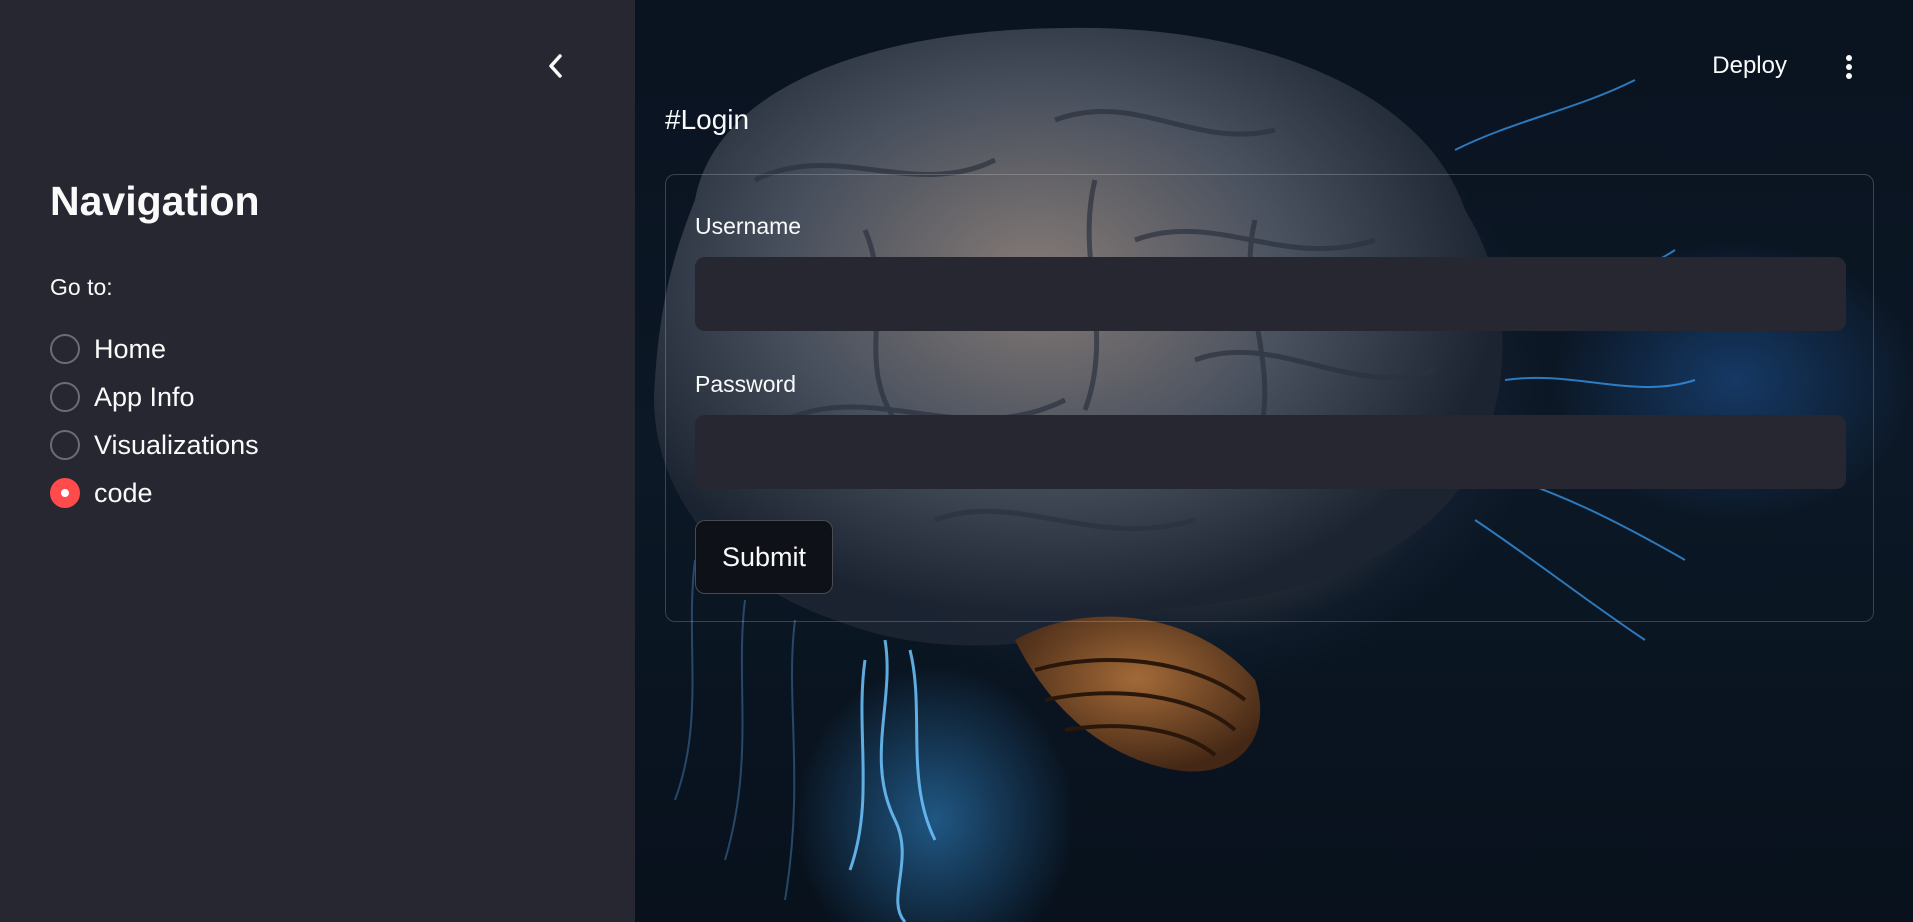 This screenshot has height=922, width=1913. I want to click on radio-group-label: Go to:, so click(81, 287).